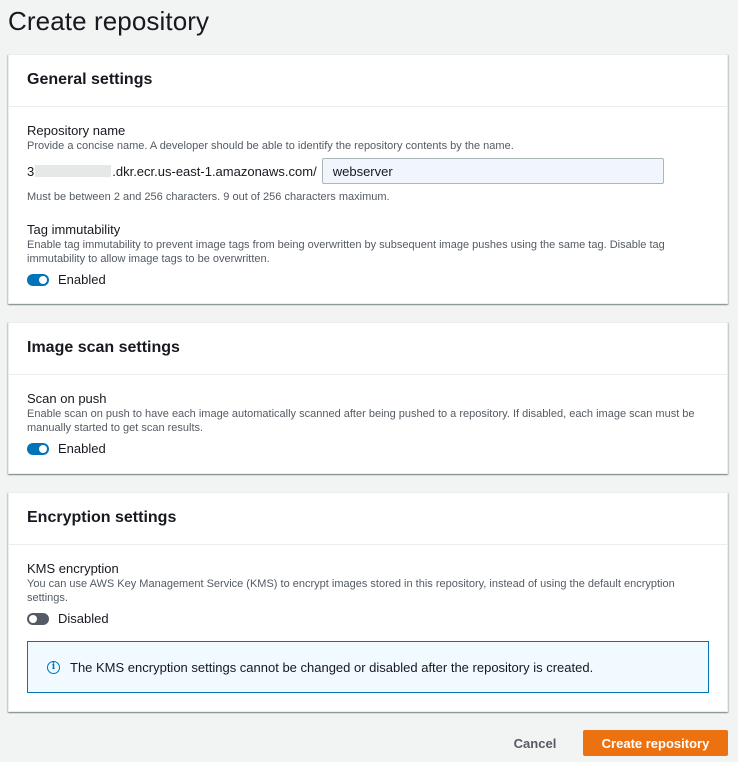  Describe the element at coordinates (67, 398) in the screenshot. I see `scan-on-push-label: Scan on push` at that location.